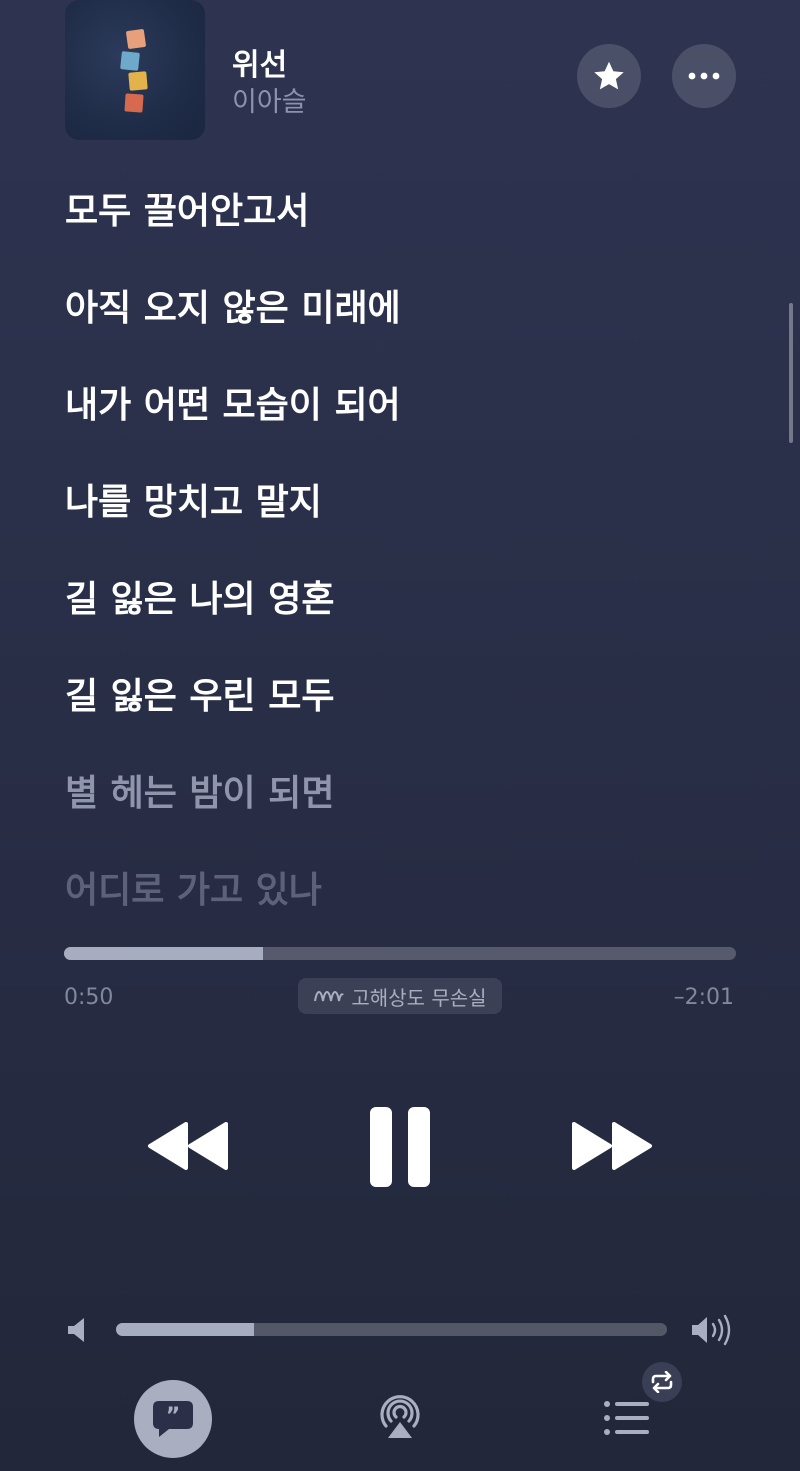 This screenshot has height=1471, width=800. What do you see at coordinates (199, 693) in the screenshot?
I see `lyric-line: 길 잃은 우린 모두` at bounding box center [199, 693].